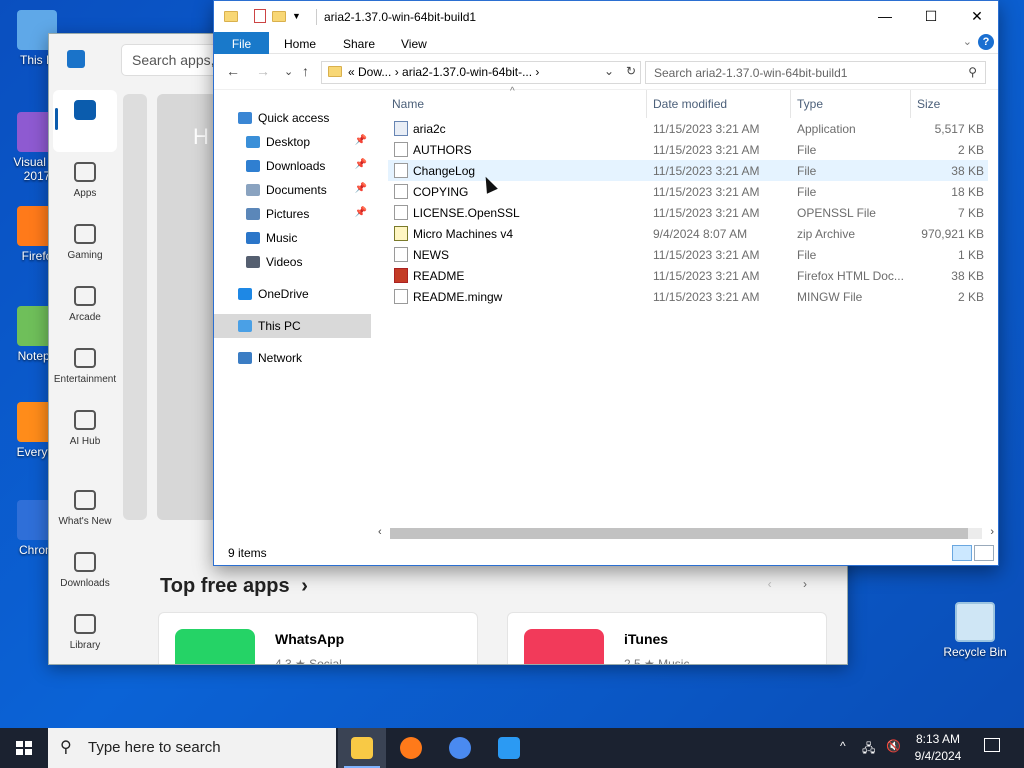 This screenshot has height=768, width=1024. I want to click on volume-muted-icon: 🔇, so click(893, 753).